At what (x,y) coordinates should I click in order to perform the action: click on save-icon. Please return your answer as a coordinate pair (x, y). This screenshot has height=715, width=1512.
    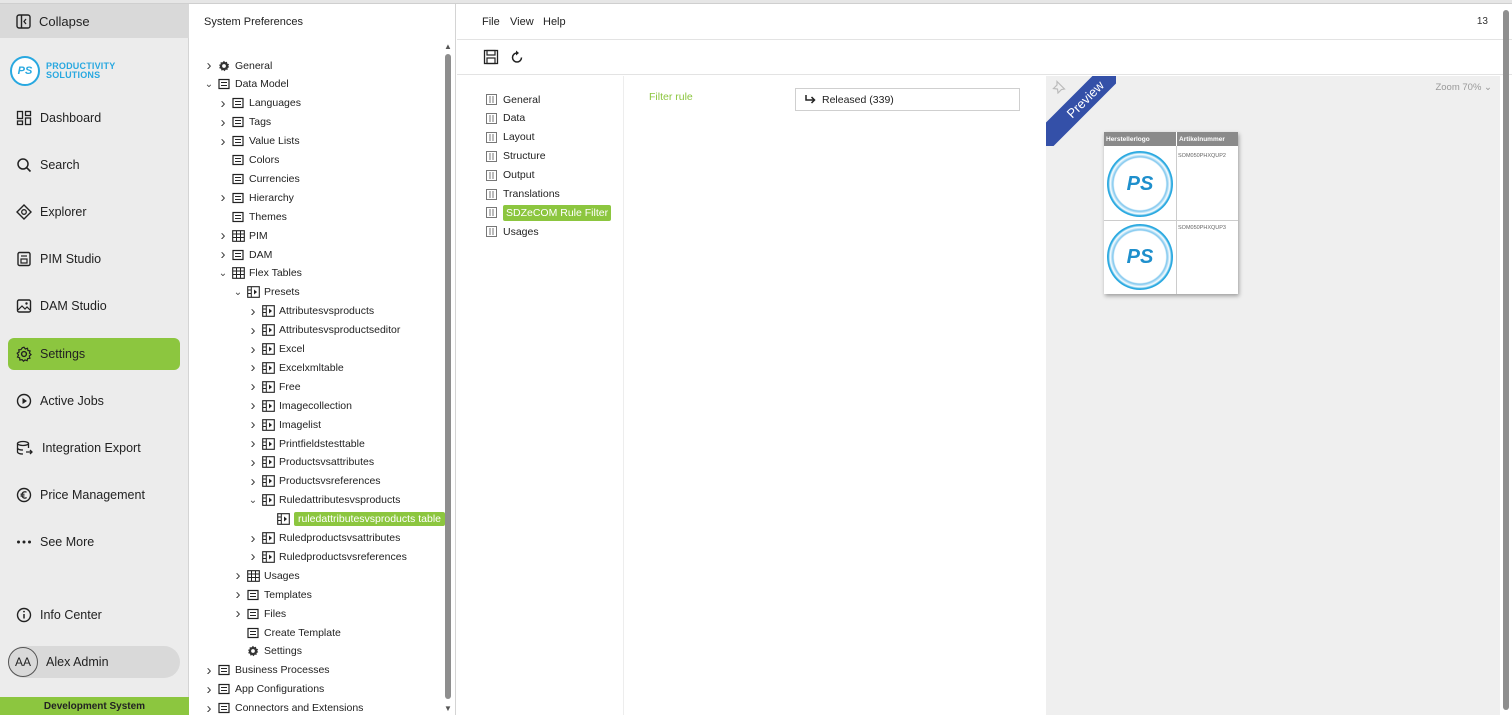
    Looking at the image, I should click on (491, 57).